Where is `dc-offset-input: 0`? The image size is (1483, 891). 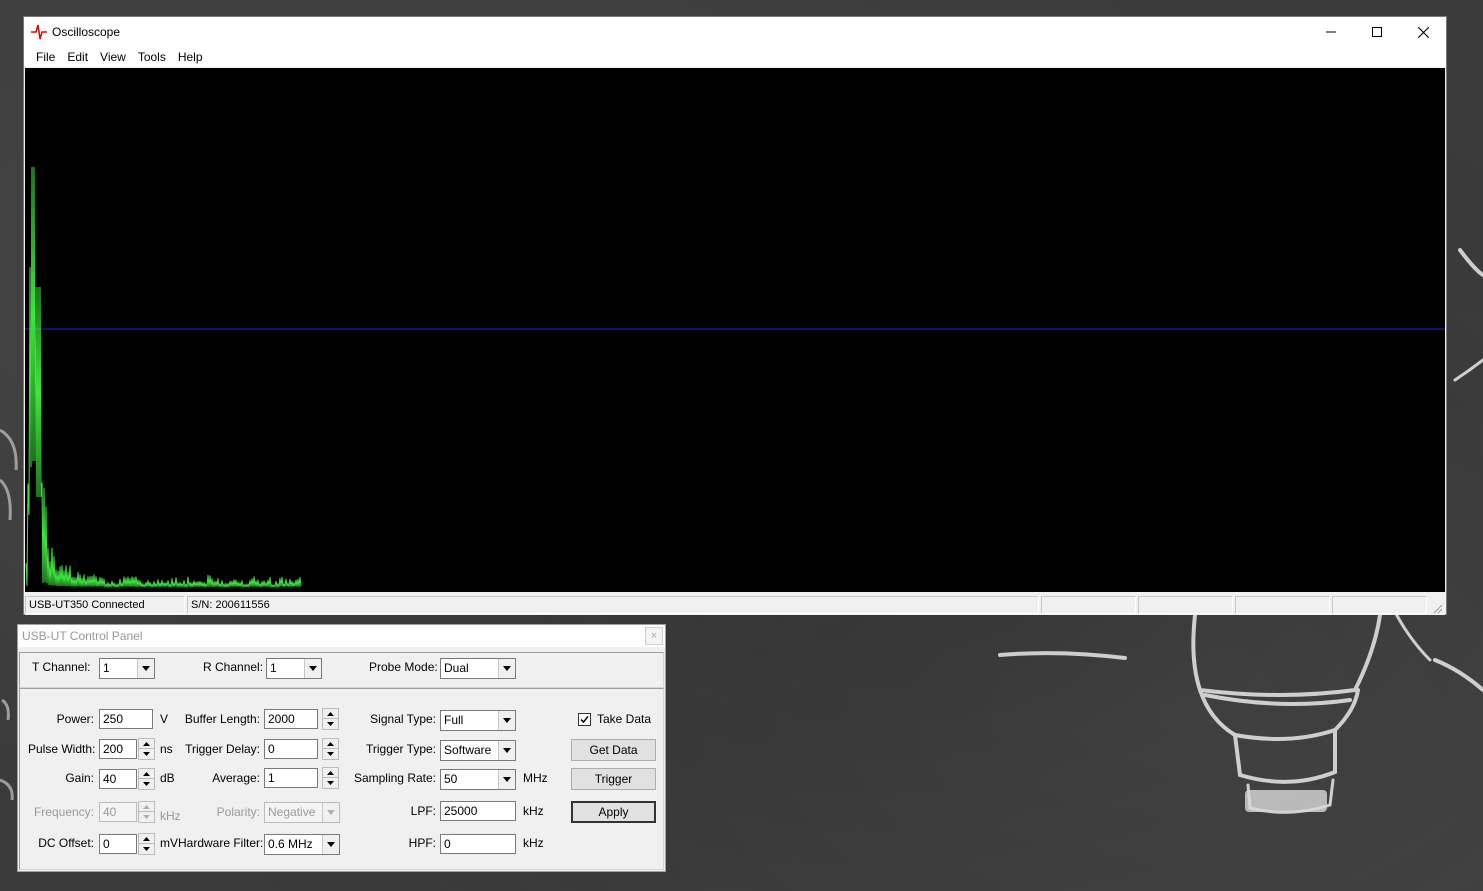 dc-offset-input: 0 is located at coordinates (118, 844).